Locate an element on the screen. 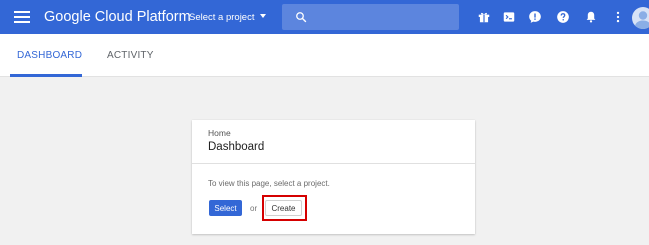 Image resolution: width=649 pixels, height=245 pixels. project-selector: Select a project is located at coordinates (228, 17).